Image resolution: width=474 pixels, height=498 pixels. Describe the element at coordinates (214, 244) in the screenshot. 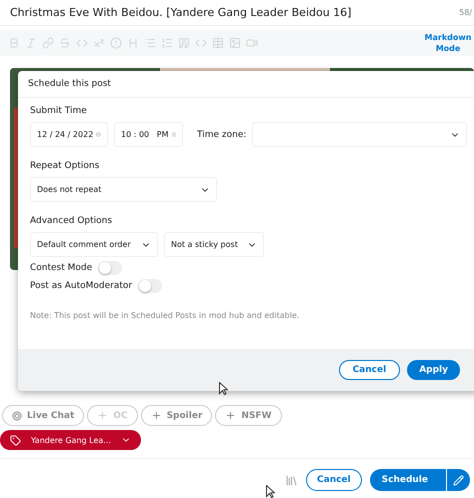

I see `sticky-post-select: Not a sticky post` at that location.